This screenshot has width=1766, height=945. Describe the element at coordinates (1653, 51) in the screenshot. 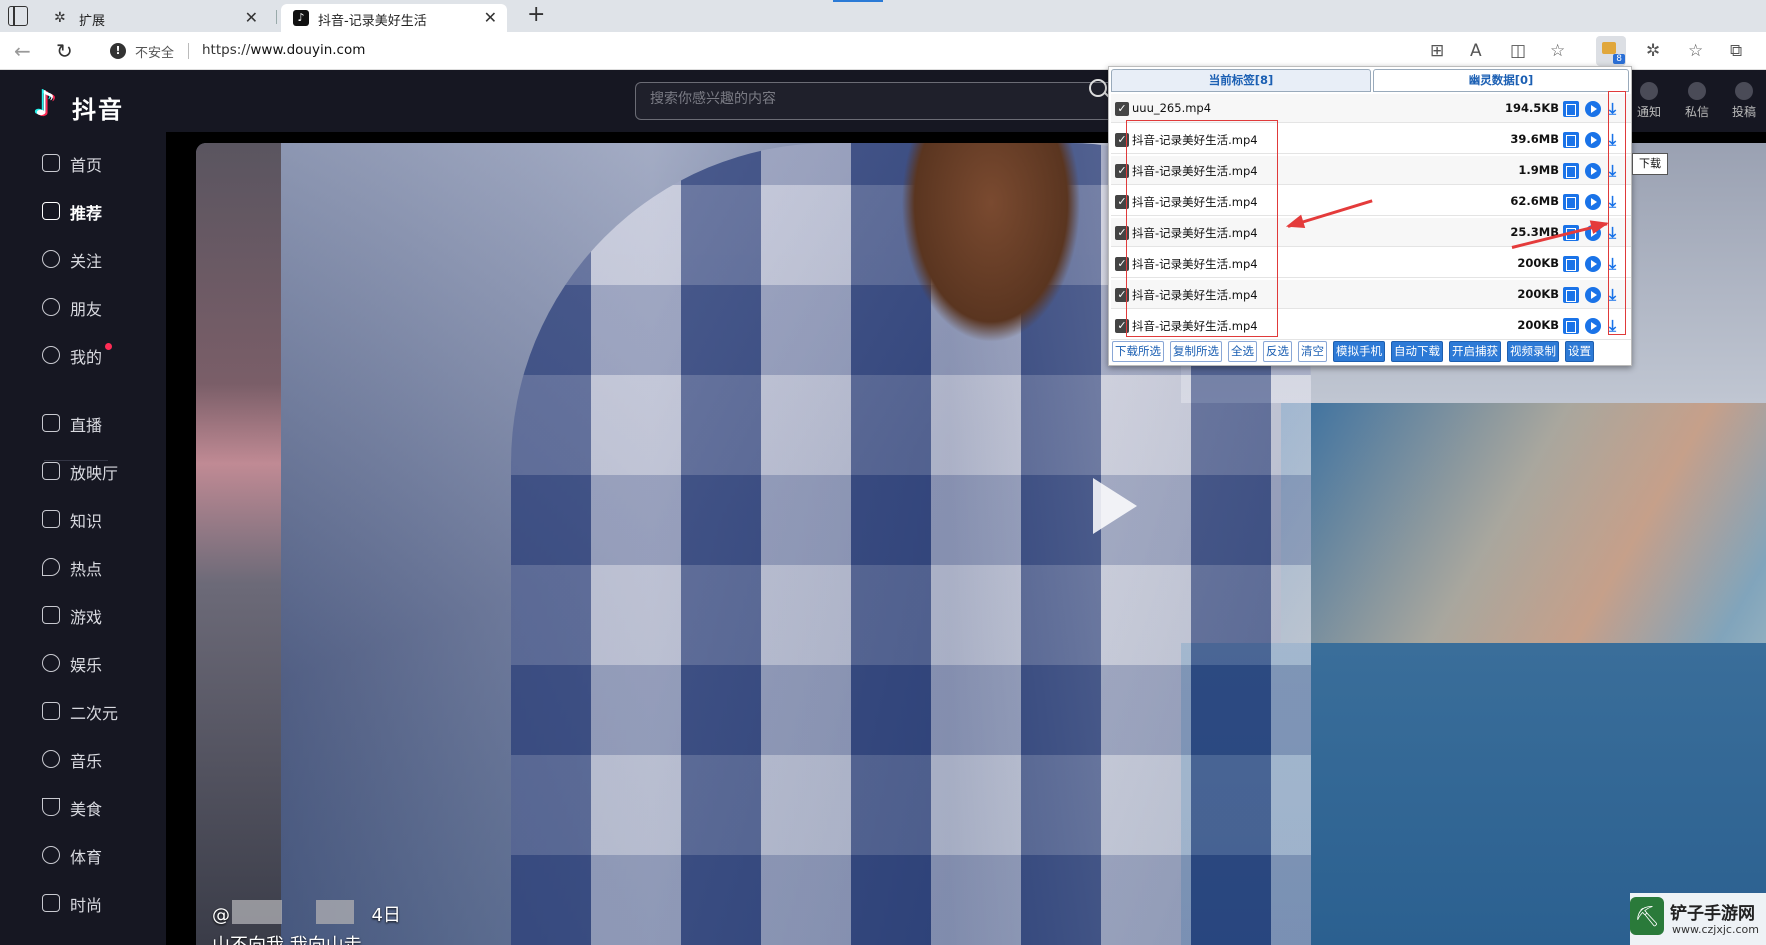

I see `extensions-puzzle-icon: ✲` at that location.